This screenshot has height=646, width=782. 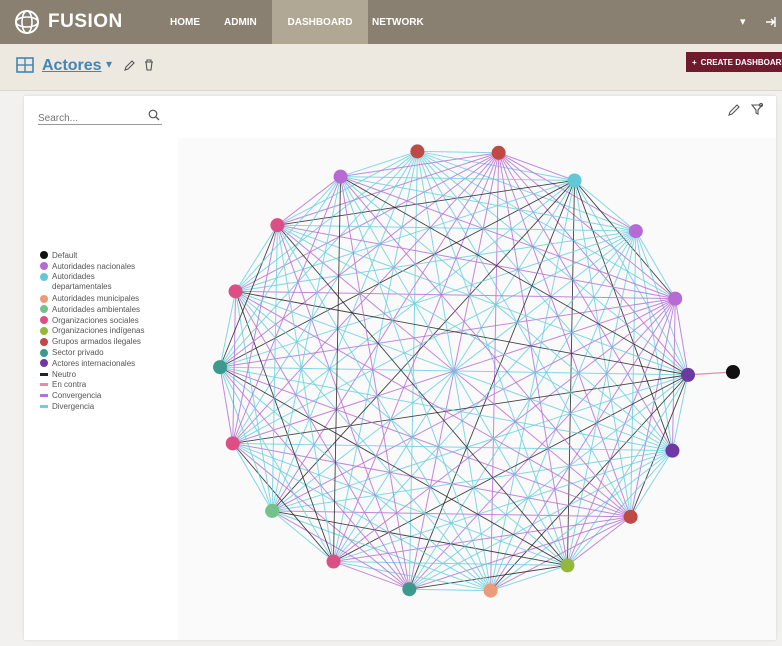 I want to click on legend-item: Autoridades departamentales, so click(x=92, y=283).